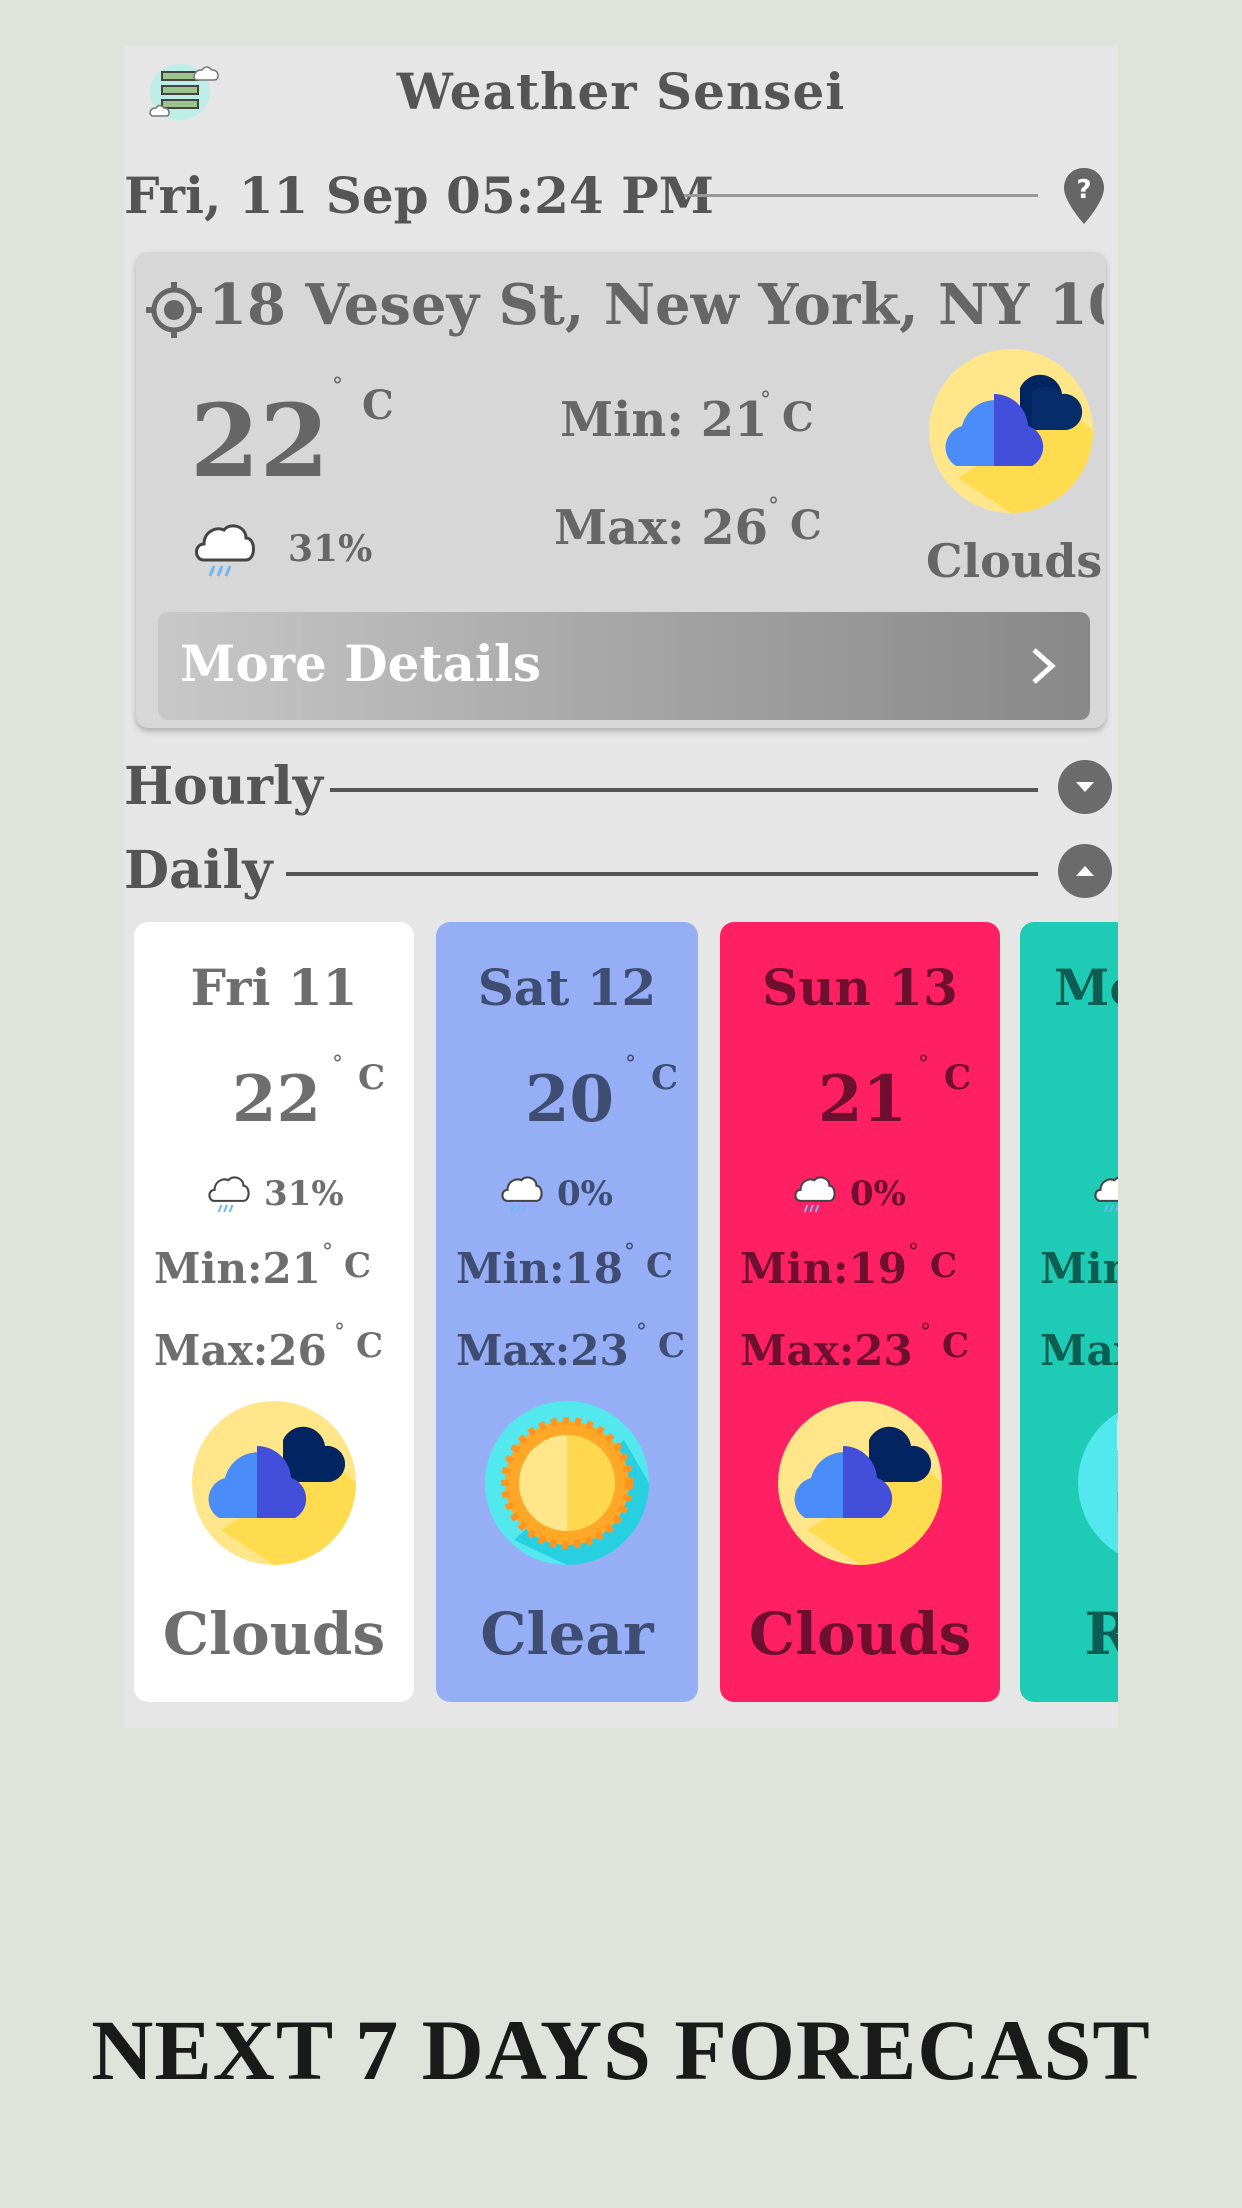 This screenshot has height=2208, width=1242. Describe the element at coordinates (661, 528) in the screenshot. I see `max-temperature: Max: 26` at that location.